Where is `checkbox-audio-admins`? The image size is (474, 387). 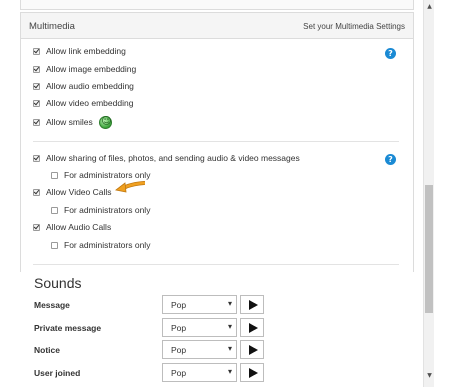
checkbox-audio-admins is located at coordinates (54, 245).